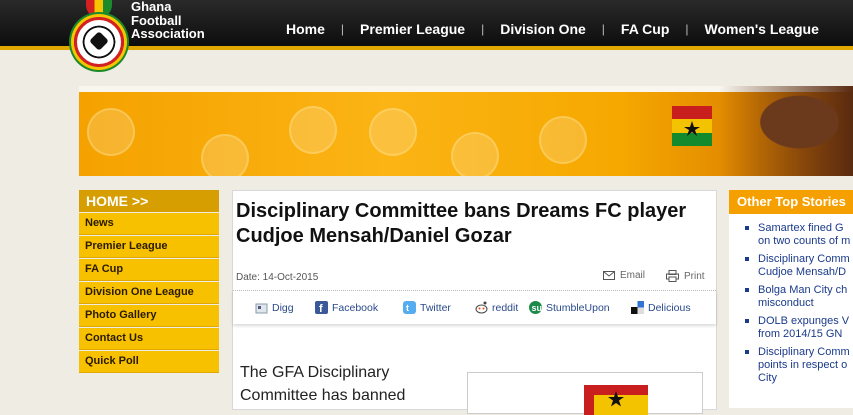  I want to click on article-body-line: The GFA Disciplinary, so click(315, 372).